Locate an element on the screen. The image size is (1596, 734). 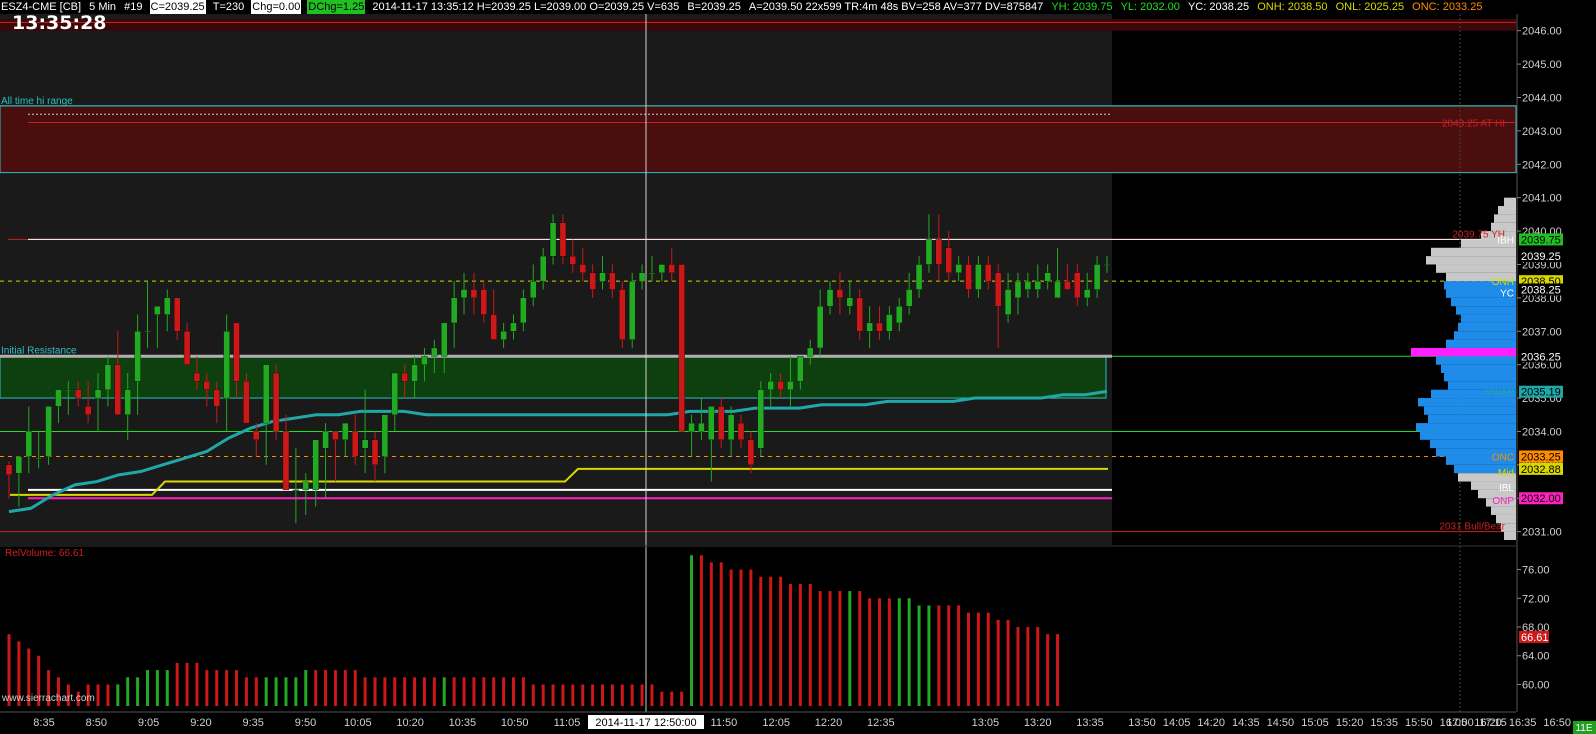
label-all-time-hi-range: All time hi range is located at coordinates (37, 101).